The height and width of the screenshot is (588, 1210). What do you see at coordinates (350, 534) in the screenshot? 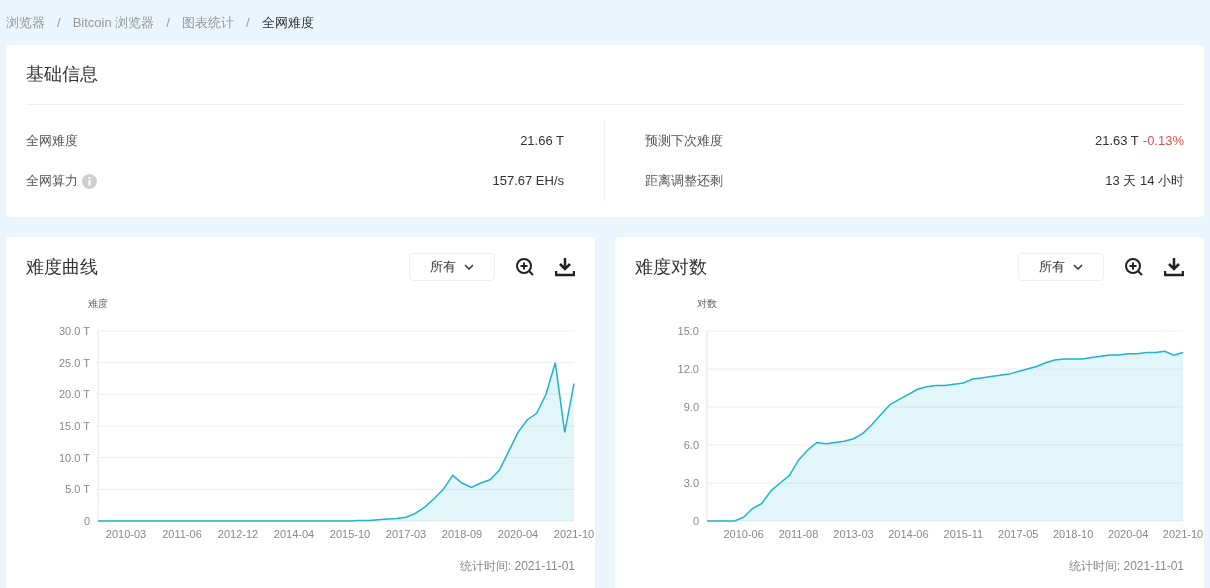
I see `axis-tick-label: 2015-10` at bounding box center [350, 534].